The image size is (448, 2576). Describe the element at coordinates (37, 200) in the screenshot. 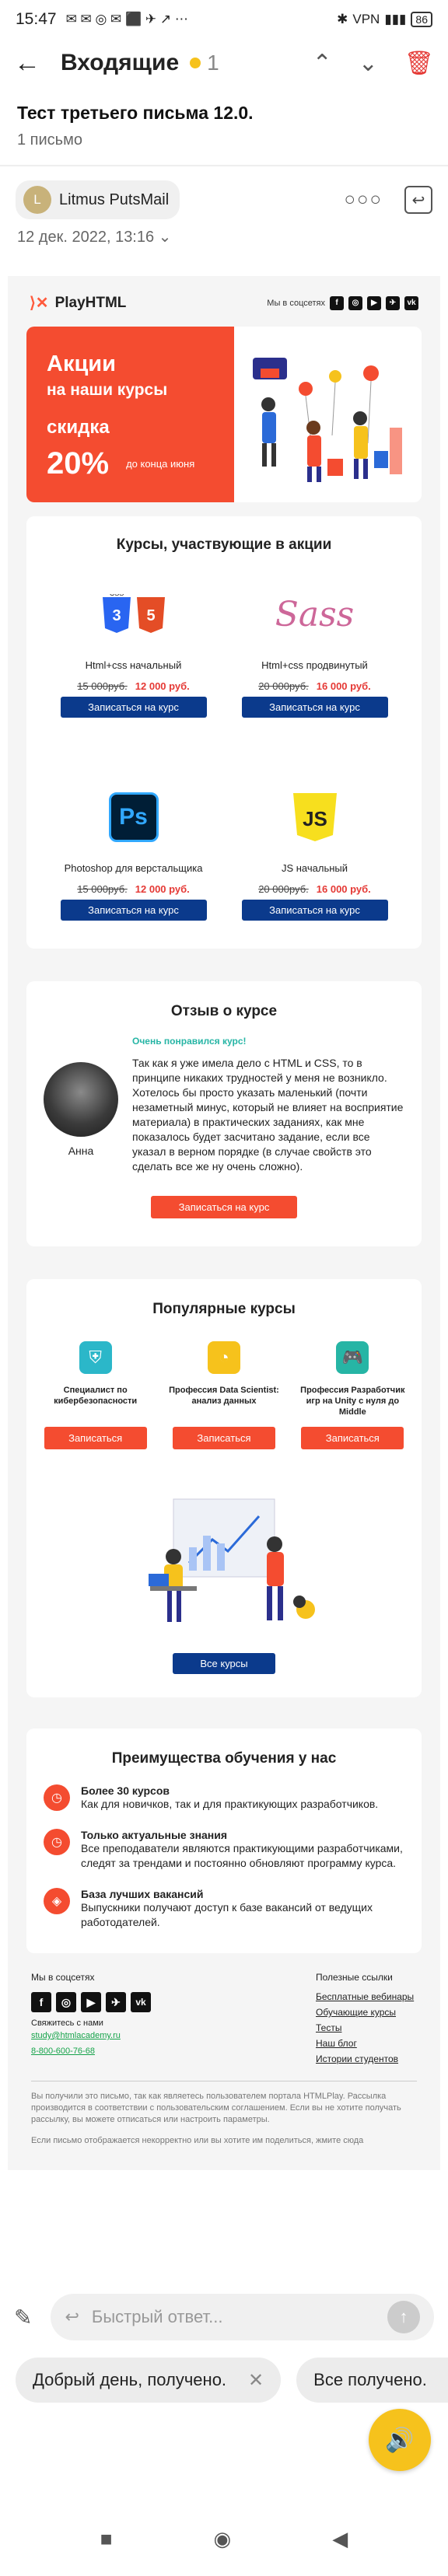

I see `avatar: L` at that location.